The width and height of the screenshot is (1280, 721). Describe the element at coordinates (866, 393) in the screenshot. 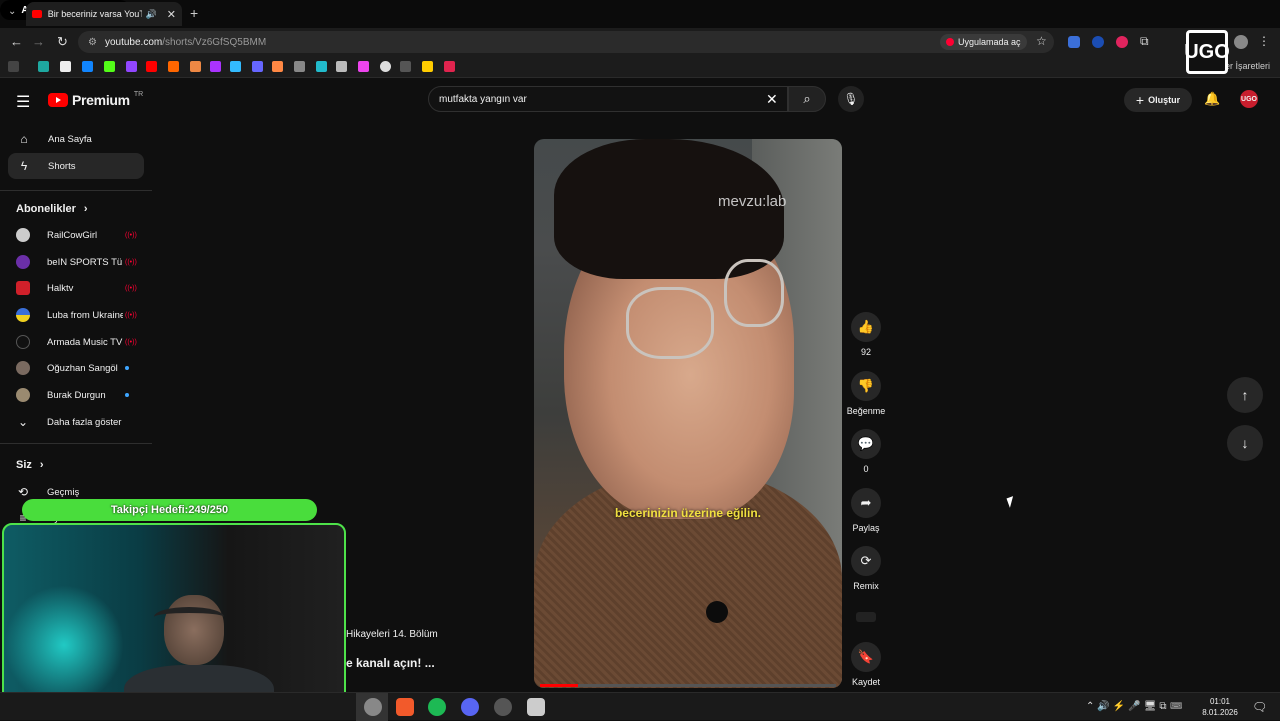

I see `dislike-button: 👎 Beğenme` at that location.